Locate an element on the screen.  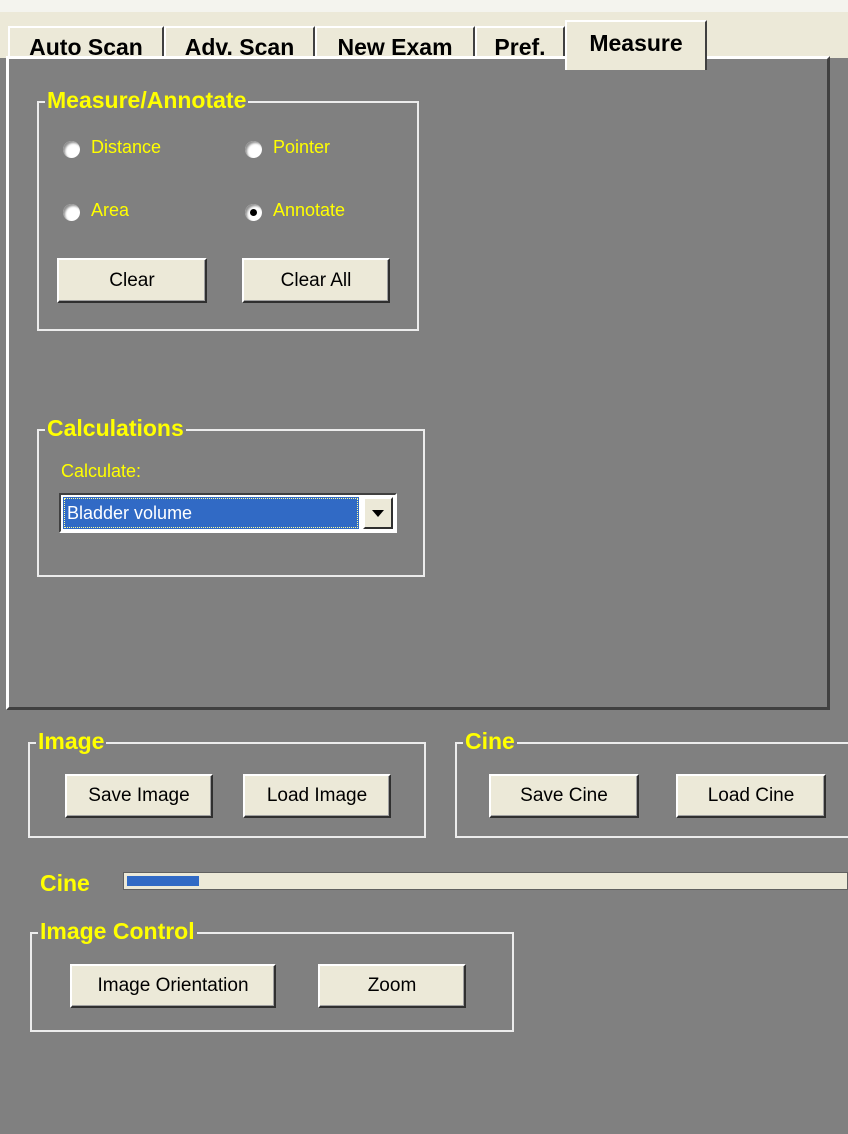
calculate-label: Calculate: is located at coordinates (101, 471).